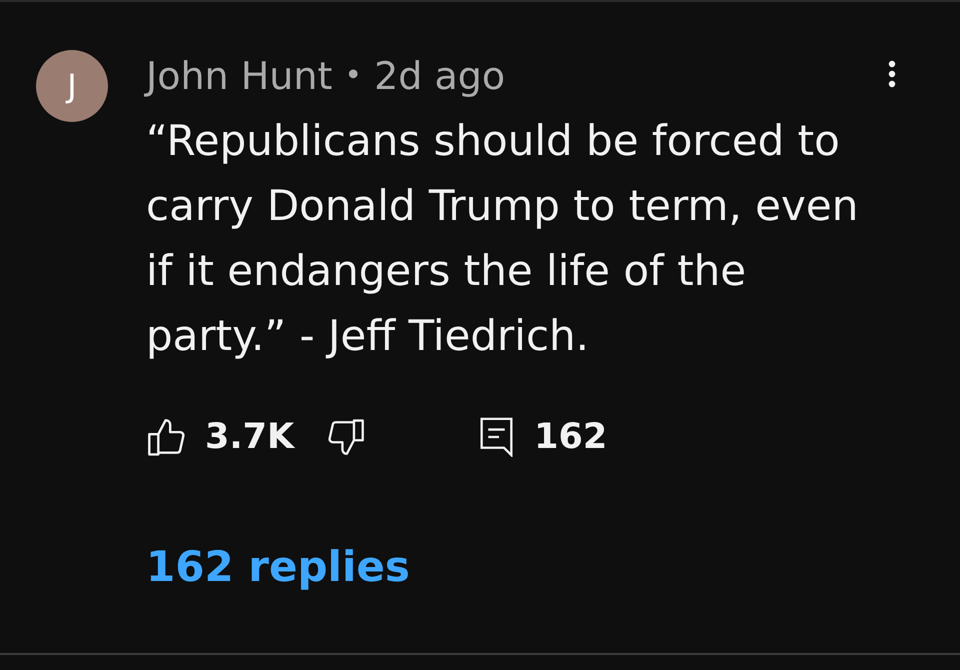 Image resolution: width=960 pixels, height=670 pixels. Describe the element at coordinates (239, 76) in the screenshot. I see `author-name: John Hunt` at that location.